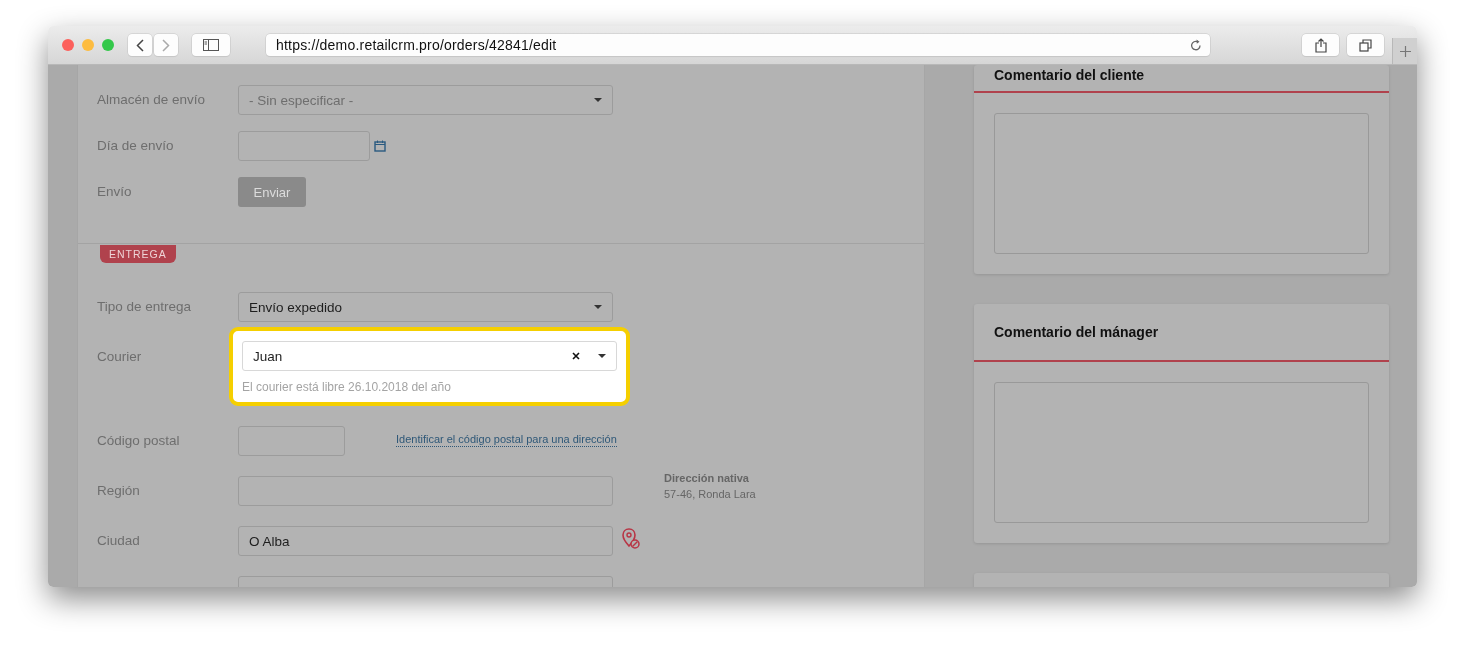  Describe the element at coordinates (166, 45) in the screenshot. I see `forward-icon` at that location.